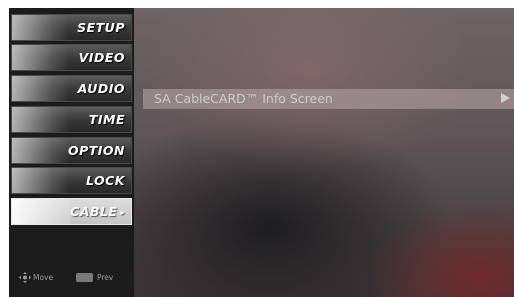 The width and height of the screenshot is (514, 297). Describe the element at coordinates (94, 211) in the screenshot. I see `menu-item-label-text: CABLE` at that location.